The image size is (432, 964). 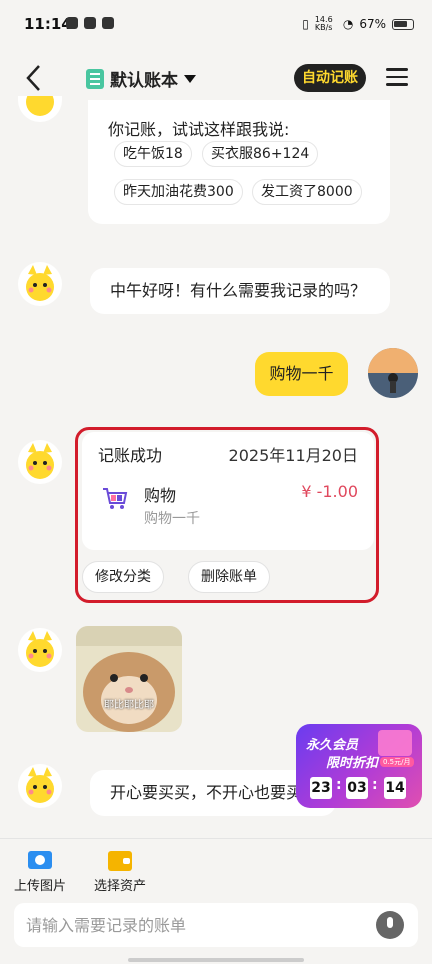 I want to click on wifi-icon: ◔, so click(x=348, y=24).